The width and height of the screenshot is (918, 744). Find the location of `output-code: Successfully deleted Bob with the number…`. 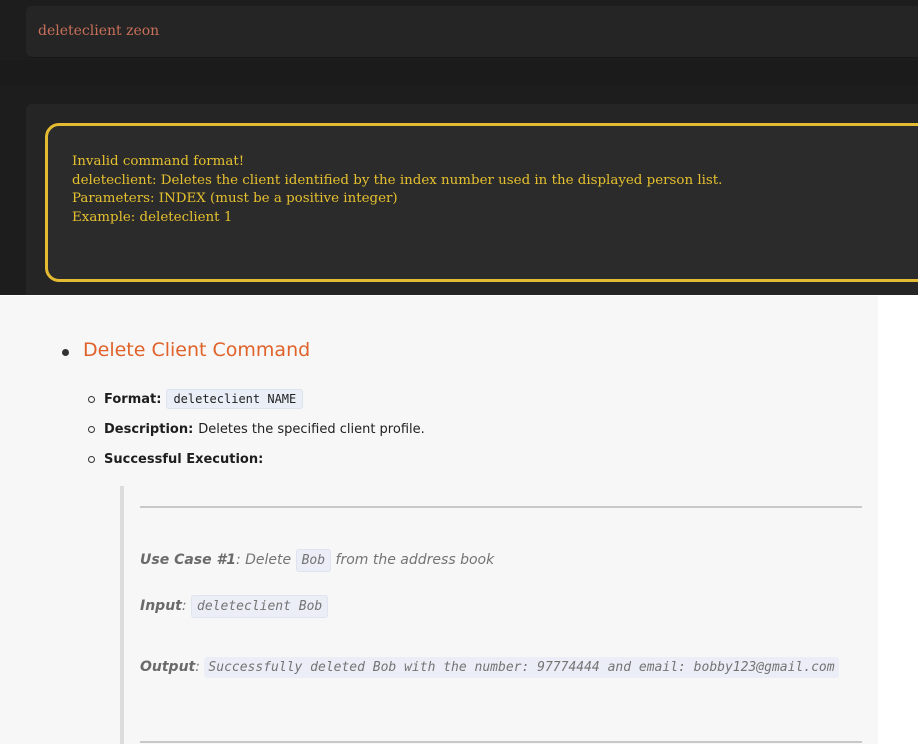

output-code: Successfully deleted Bob with the number… is located at coordinates (521, 667).